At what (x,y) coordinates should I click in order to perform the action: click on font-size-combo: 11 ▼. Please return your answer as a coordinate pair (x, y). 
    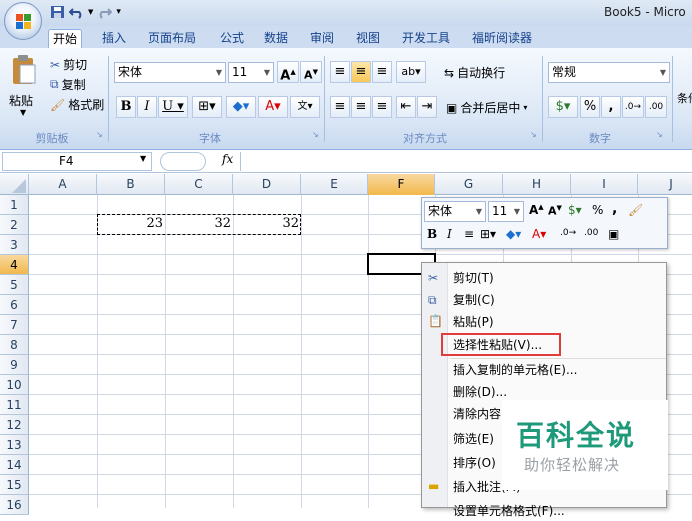
    Looking at the image, I should click on (251, 72).